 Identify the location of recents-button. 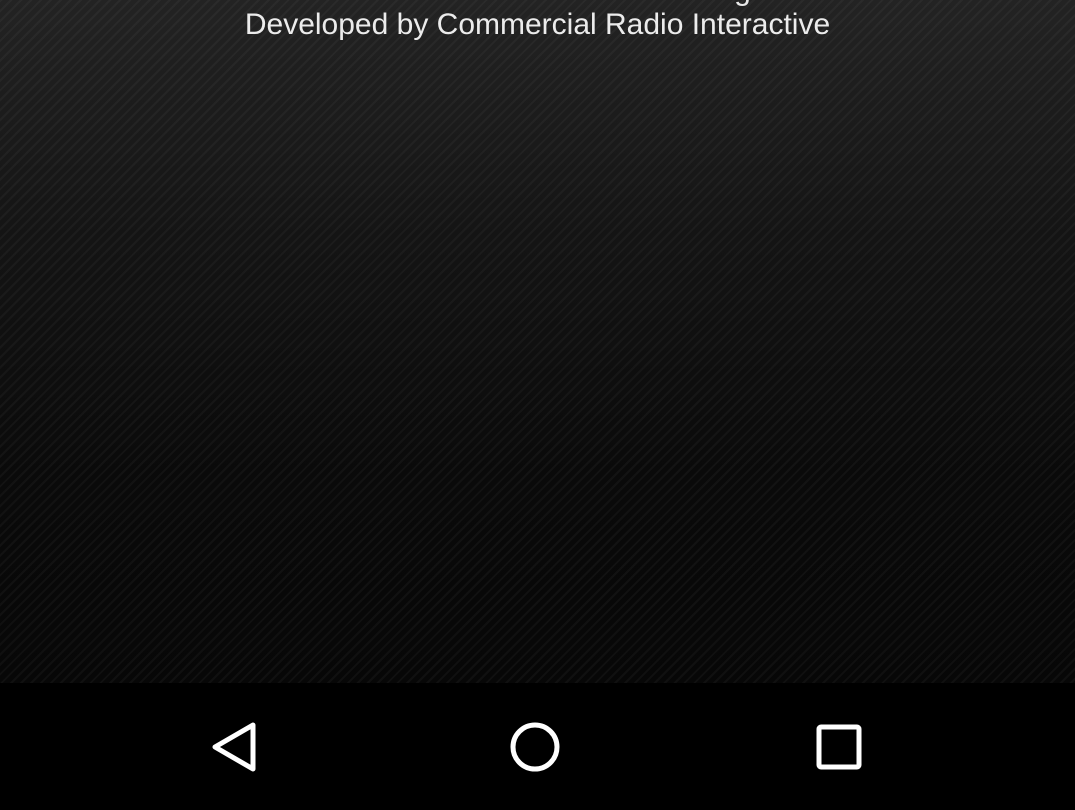
(839, 746).